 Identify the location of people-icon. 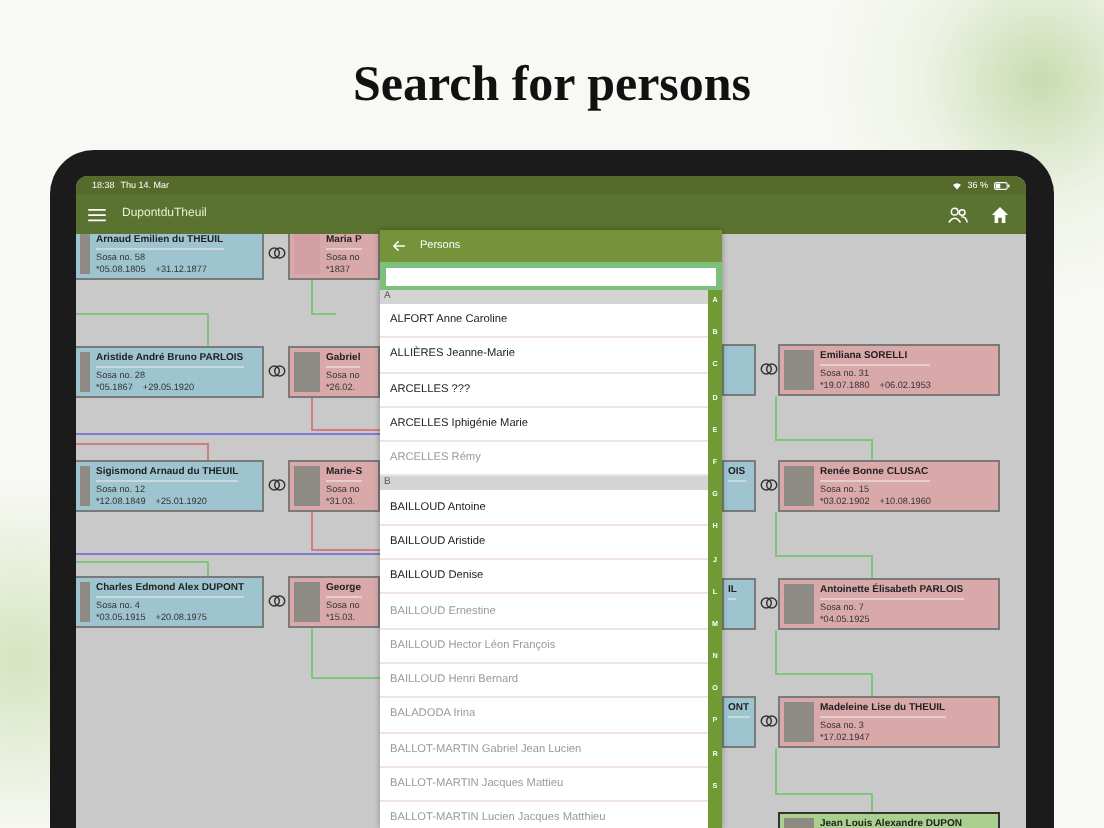
(958, 214).